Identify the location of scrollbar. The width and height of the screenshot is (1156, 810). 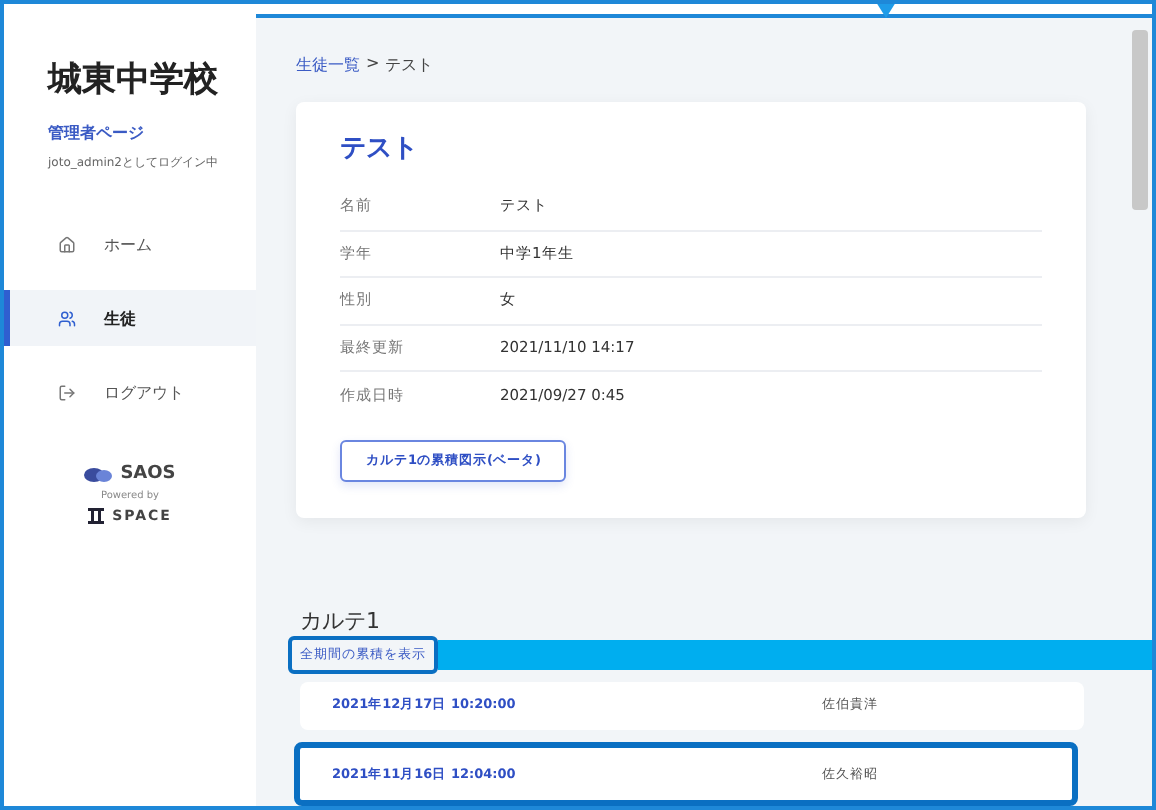
(1140, 120).